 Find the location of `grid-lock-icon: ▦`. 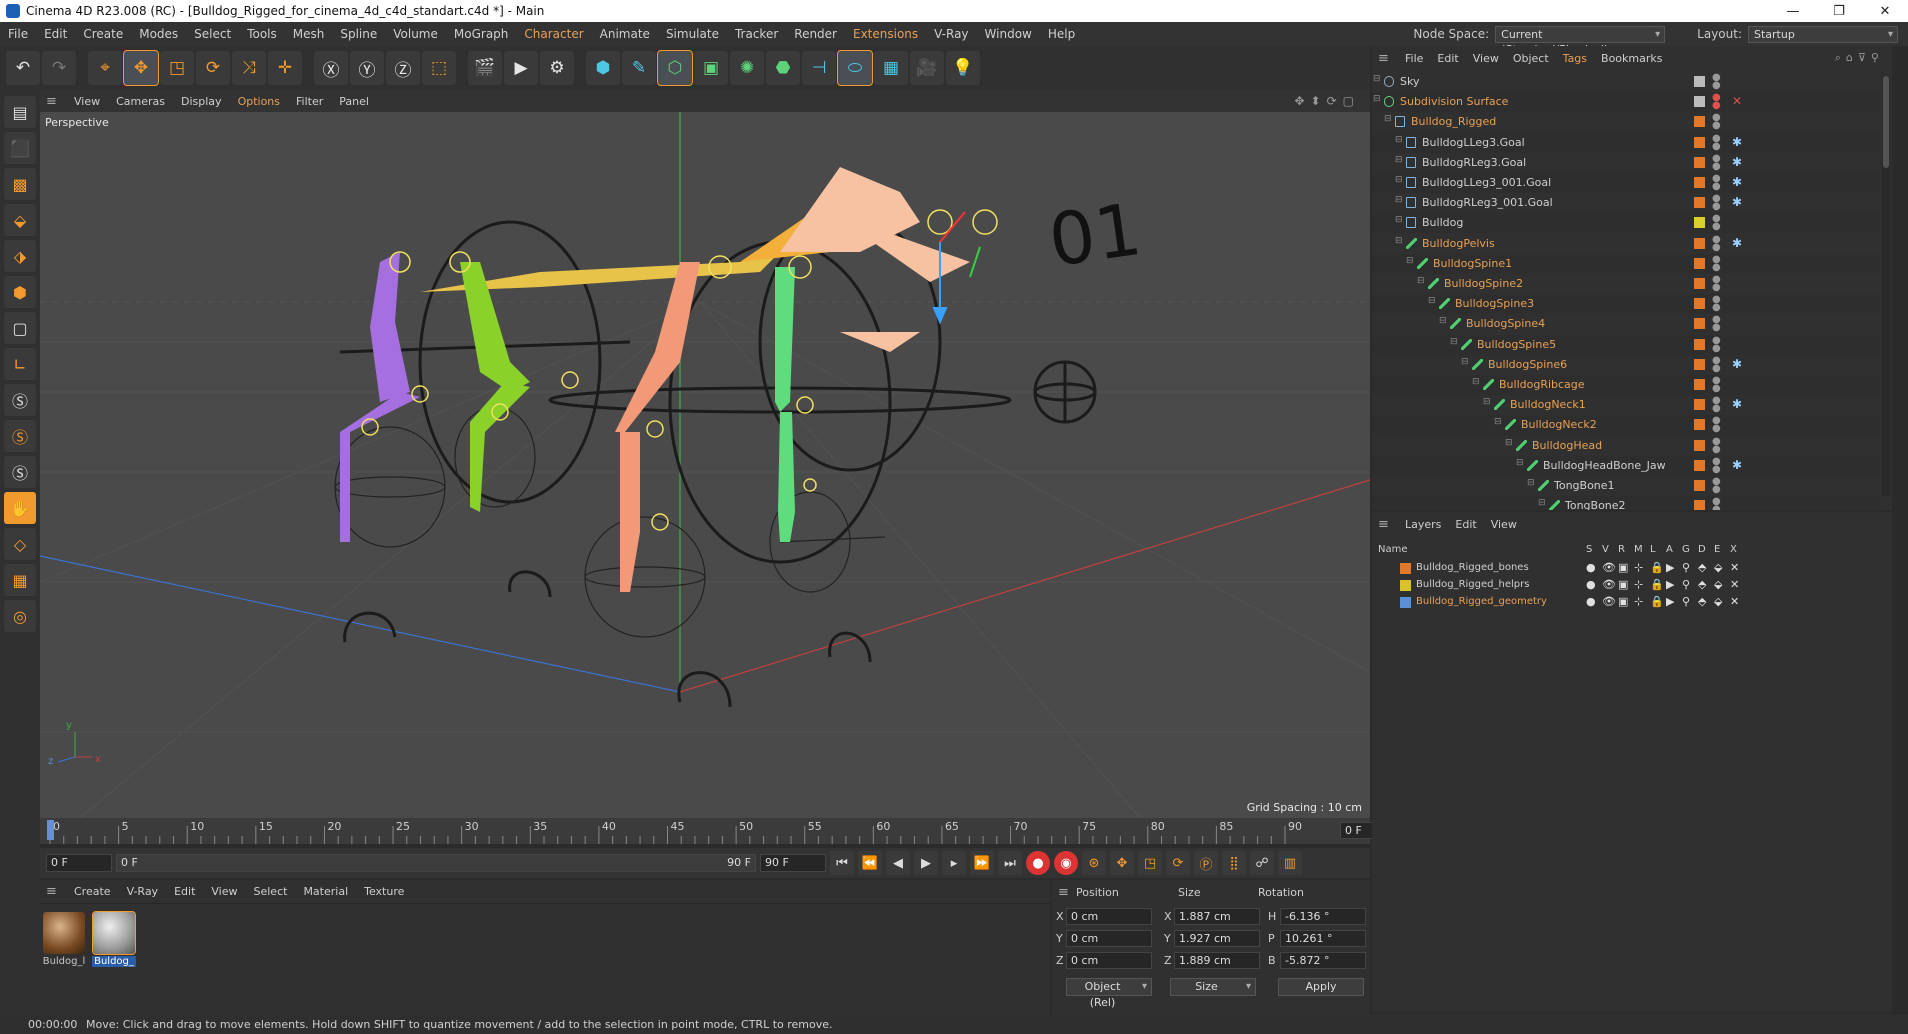

grid-lock-icon: ▦ is located at coordinates (20, 580).